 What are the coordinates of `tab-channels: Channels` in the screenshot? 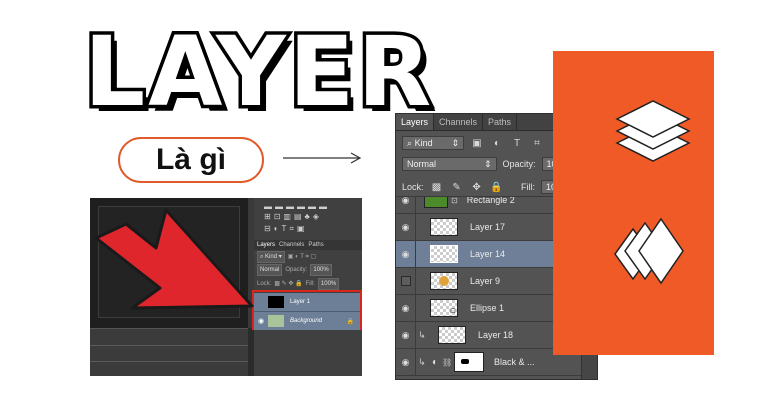 It's located at (459, 122).